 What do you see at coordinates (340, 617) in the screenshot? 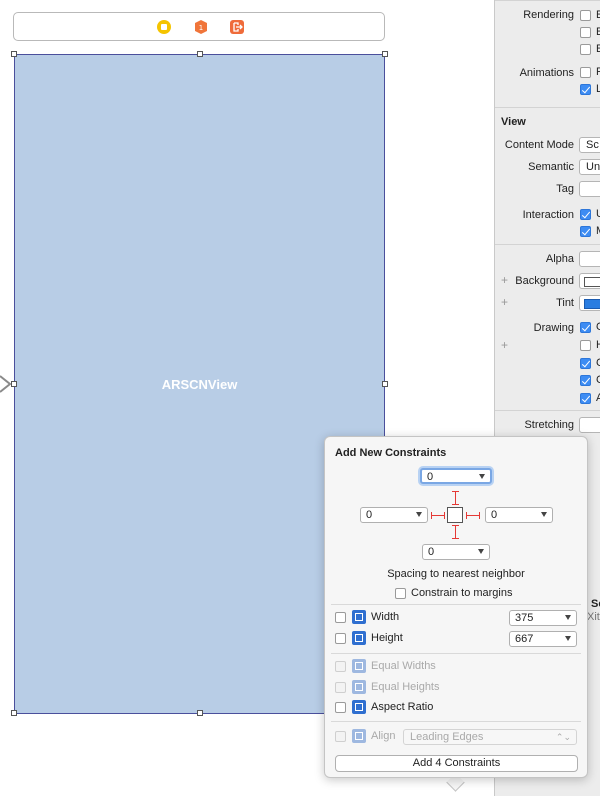
I see `width-checkbox` at bounding box center [340, 617].